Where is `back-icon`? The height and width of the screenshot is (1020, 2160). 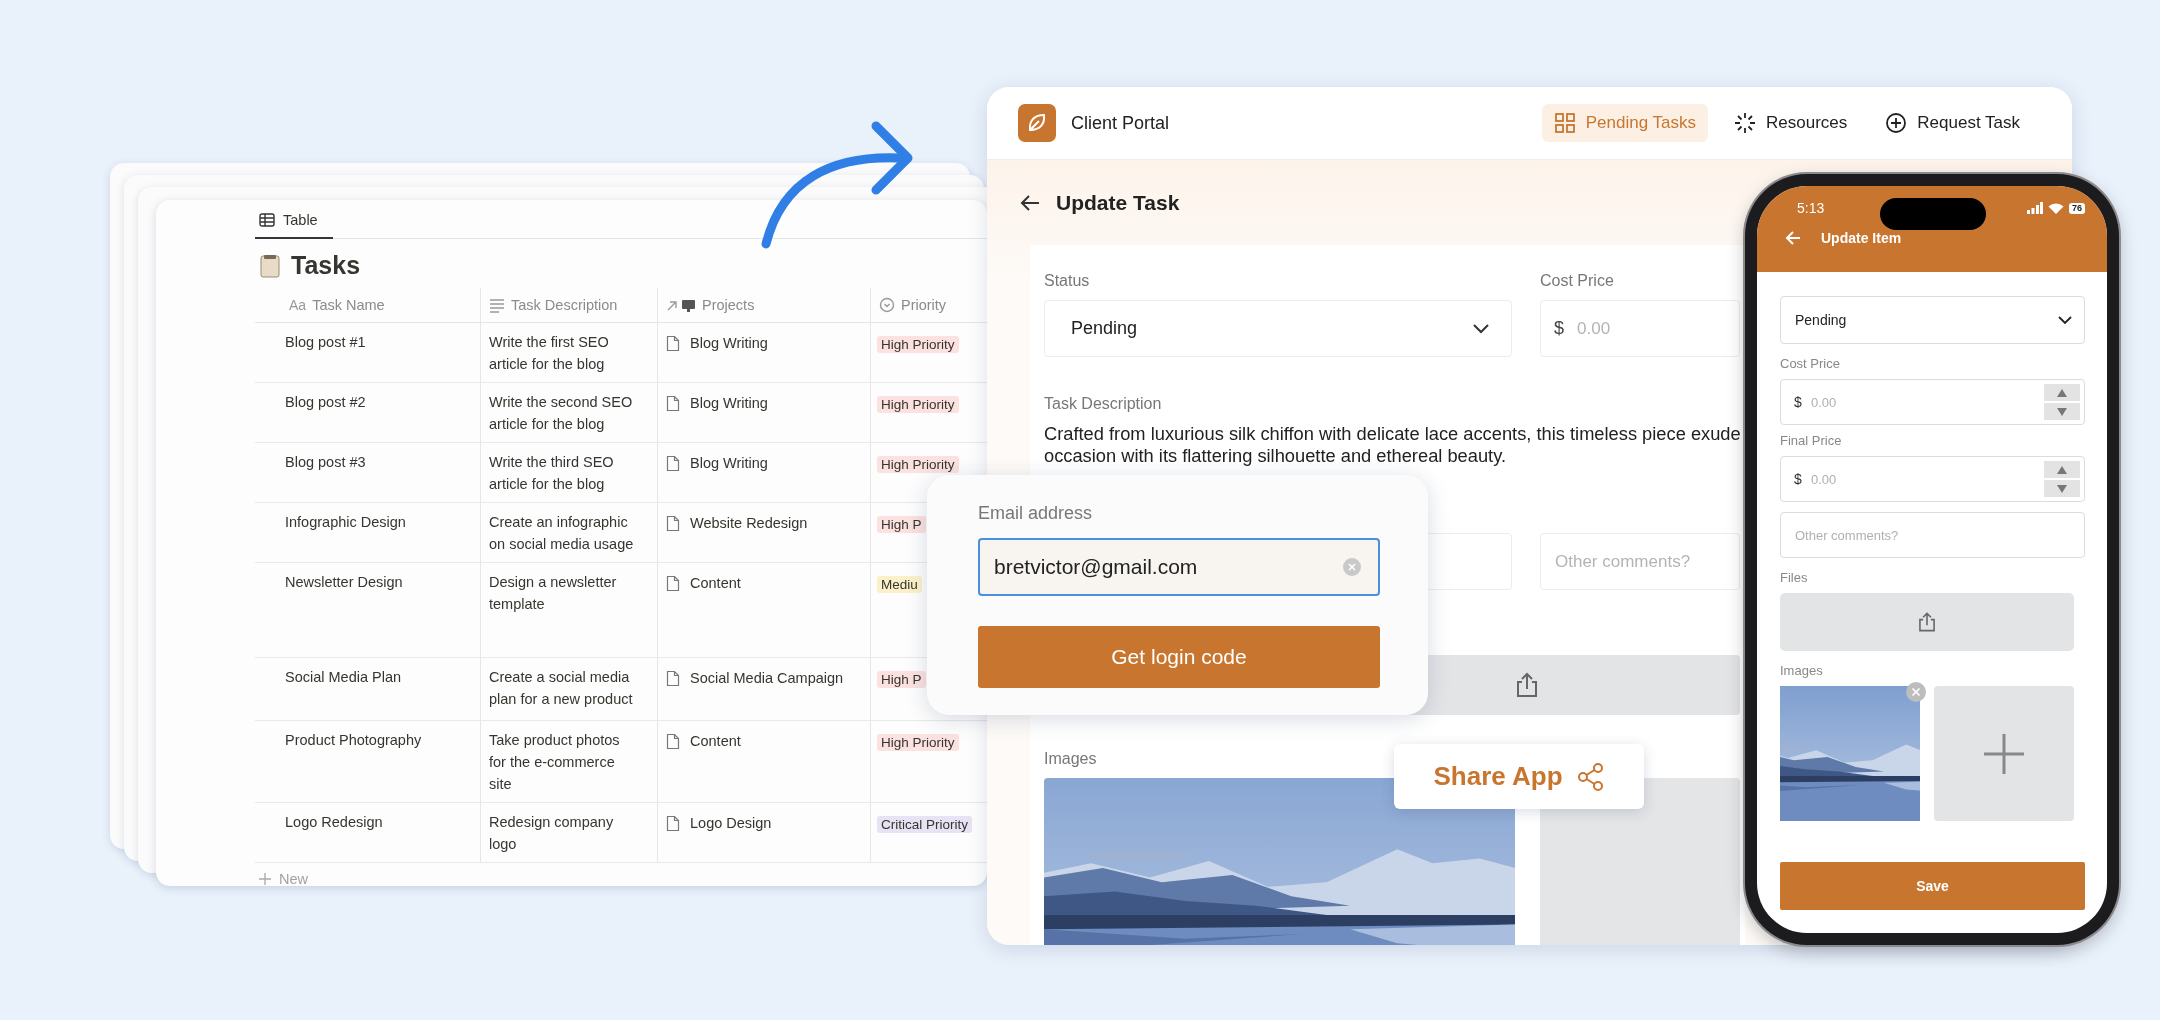
back-icon is located at coordinates (1030, 203).